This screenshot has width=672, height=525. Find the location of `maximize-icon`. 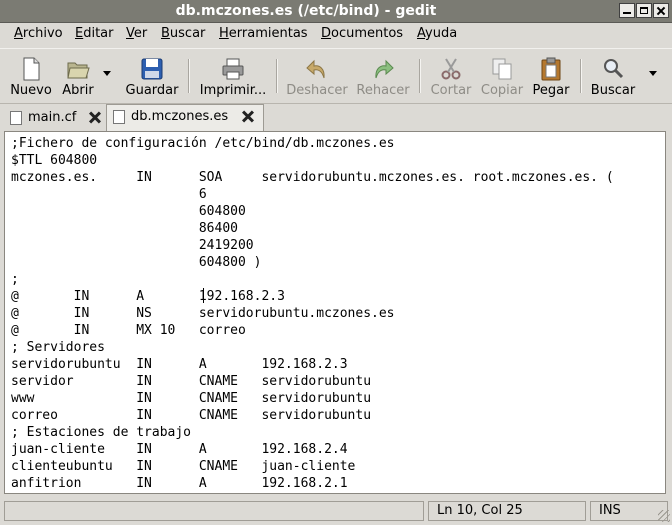

maximize-icon is located at coordinates (644, 10).